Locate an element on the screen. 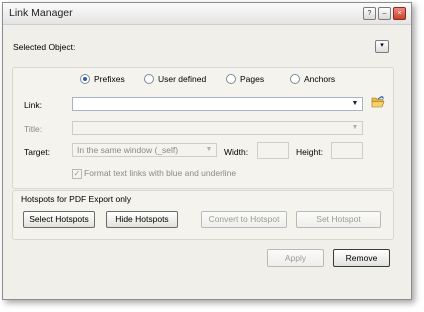 The width and height of the screenshot is (424, 312). radio-anchors: Anchors is located at coordinates (312, 79).